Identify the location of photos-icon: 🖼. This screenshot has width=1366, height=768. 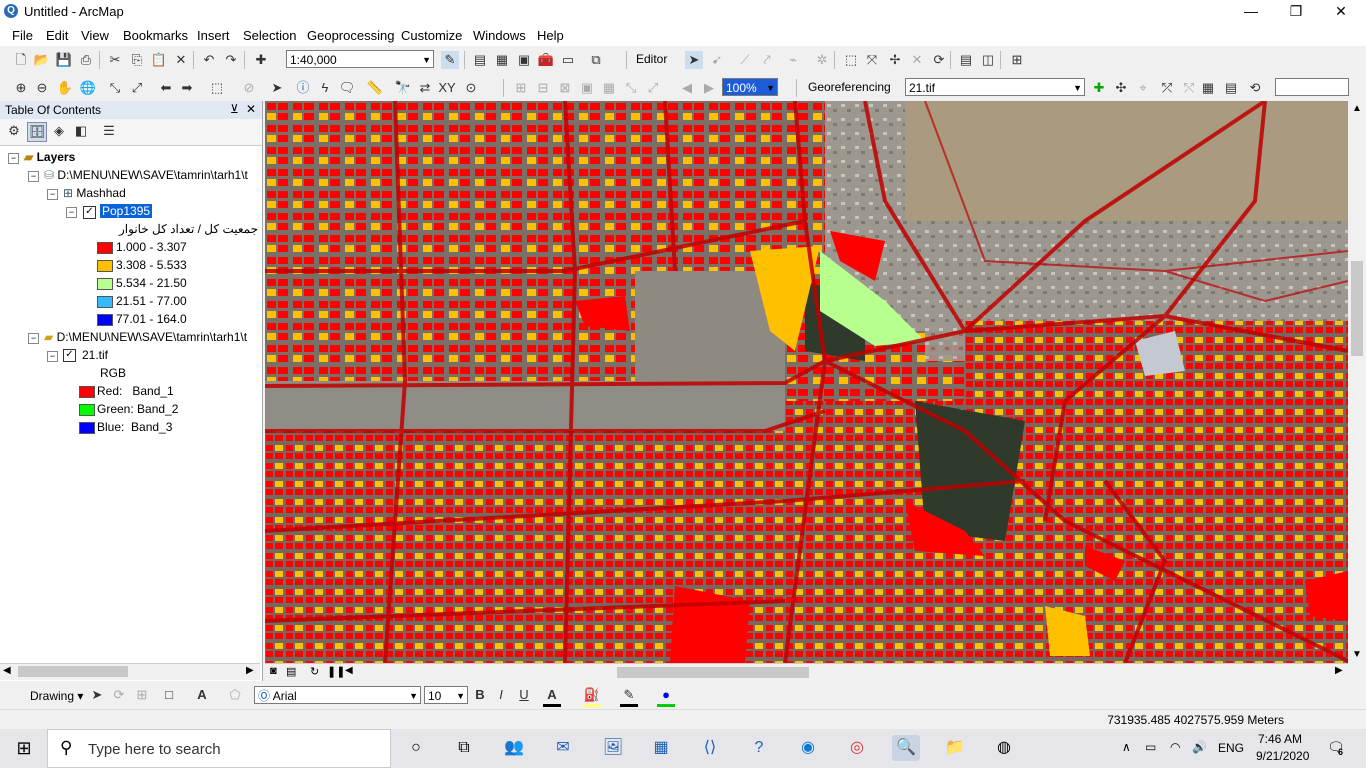
(613, 748).